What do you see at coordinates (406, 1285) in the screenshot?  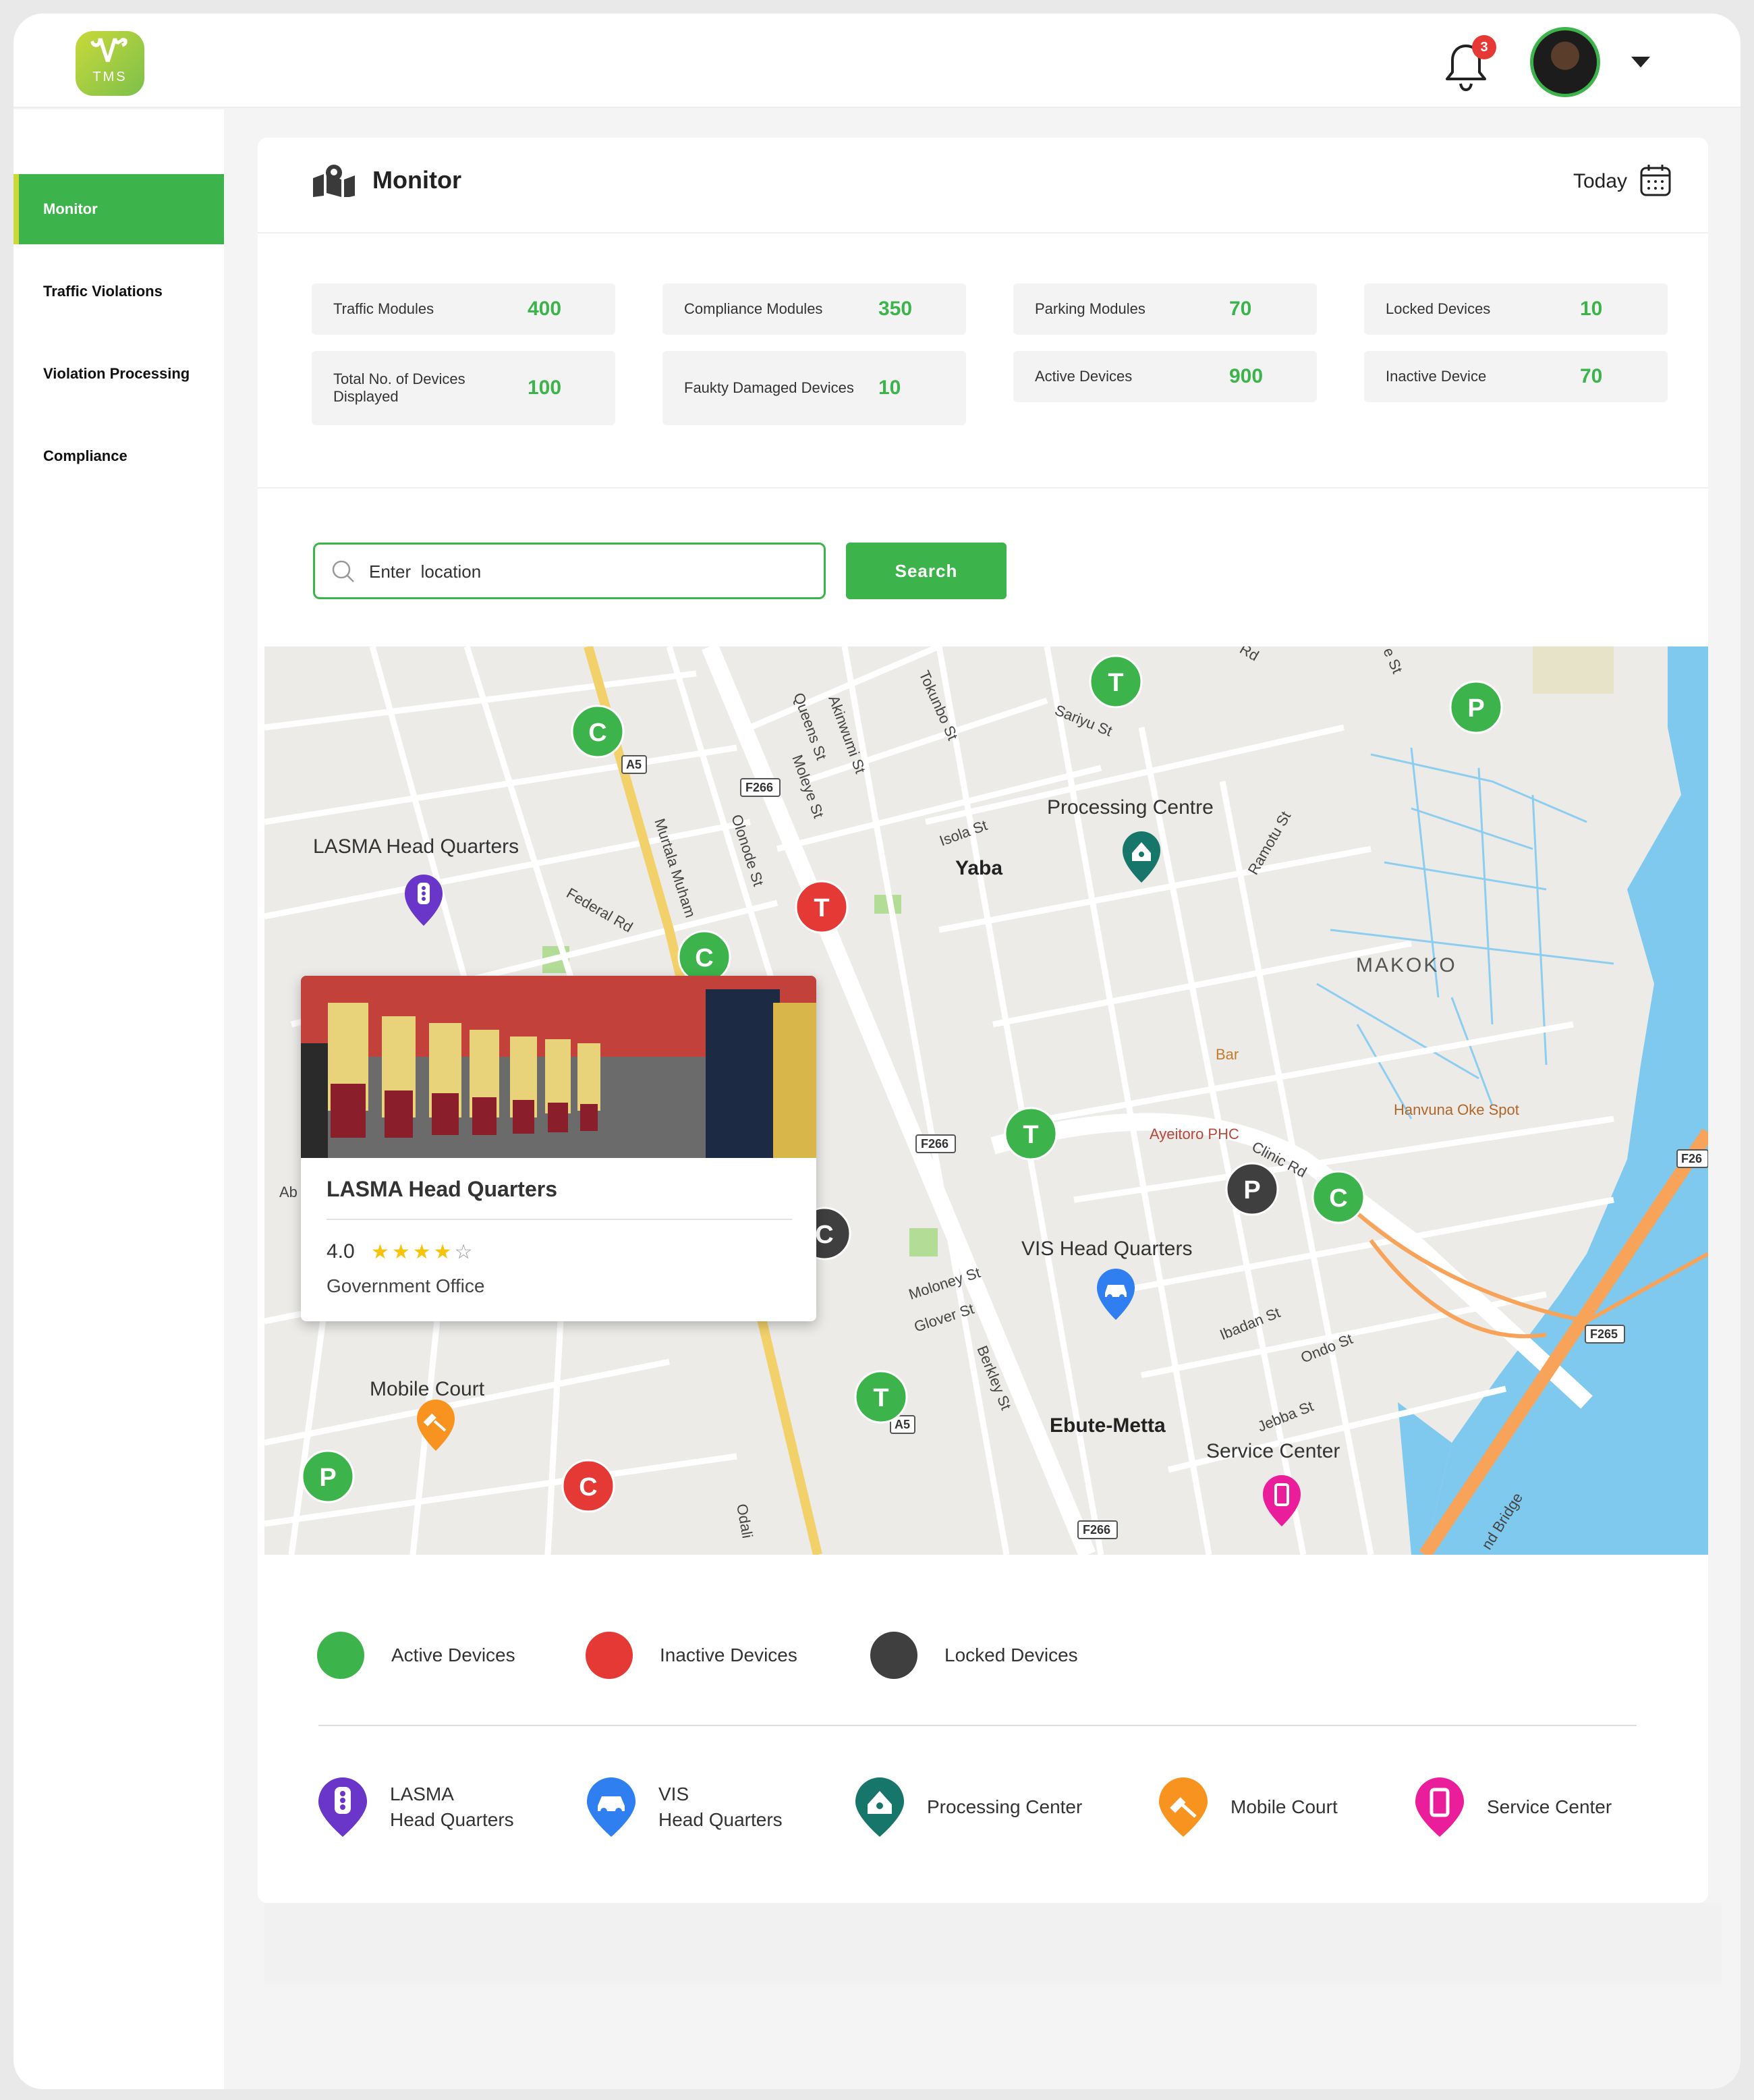 I see `place-type: Government Office` at bounding box center [406, 1285].